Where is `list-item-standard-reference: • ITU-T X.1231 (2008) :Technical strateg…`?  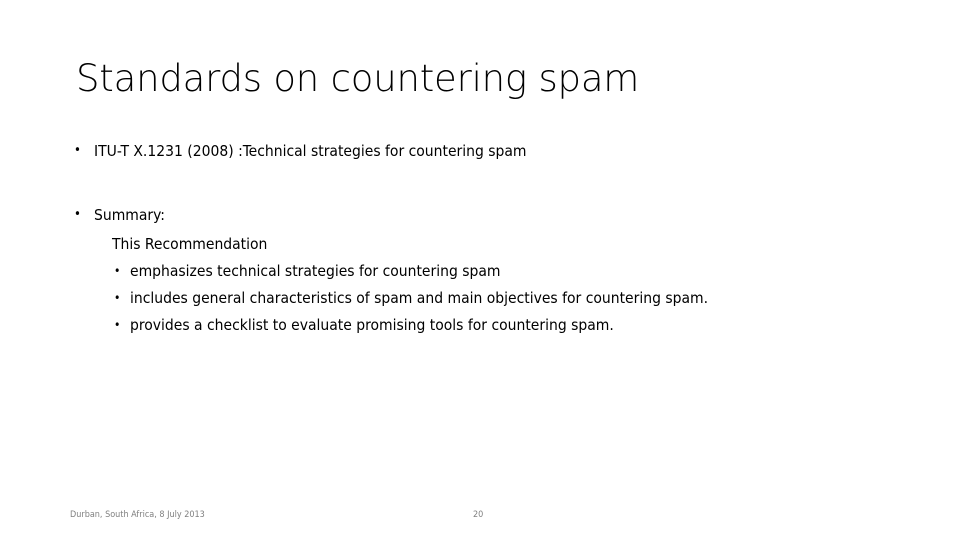 list-item-standard-reference: • ITU-T X.1231 (2008) :Technical strateg… is located at coordinates (494, 151).